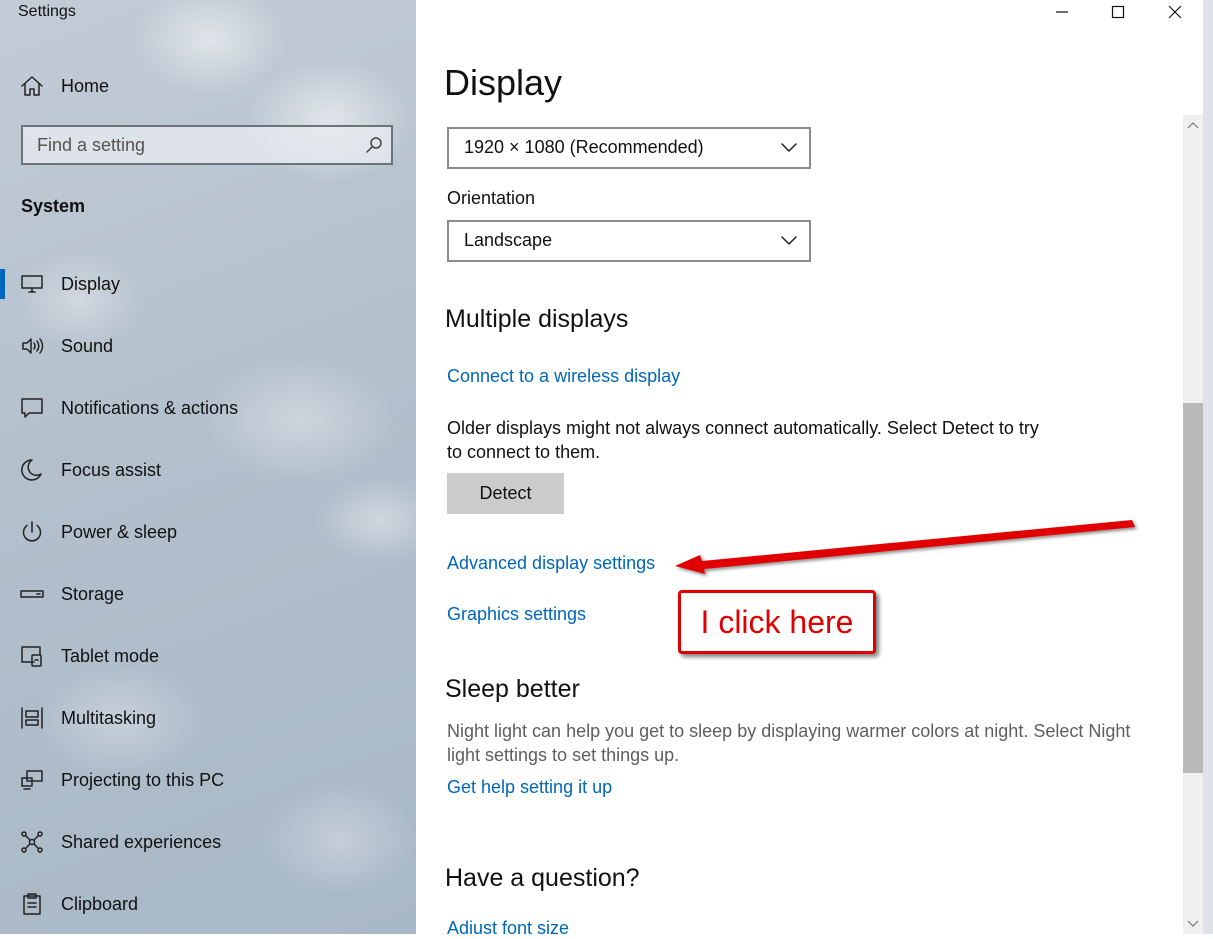 Image resolution: width=1213 pixels, height=939 pixels. Describe the element at coordinates (374, 145) in the screenshot. I see `search-icon` at that location.